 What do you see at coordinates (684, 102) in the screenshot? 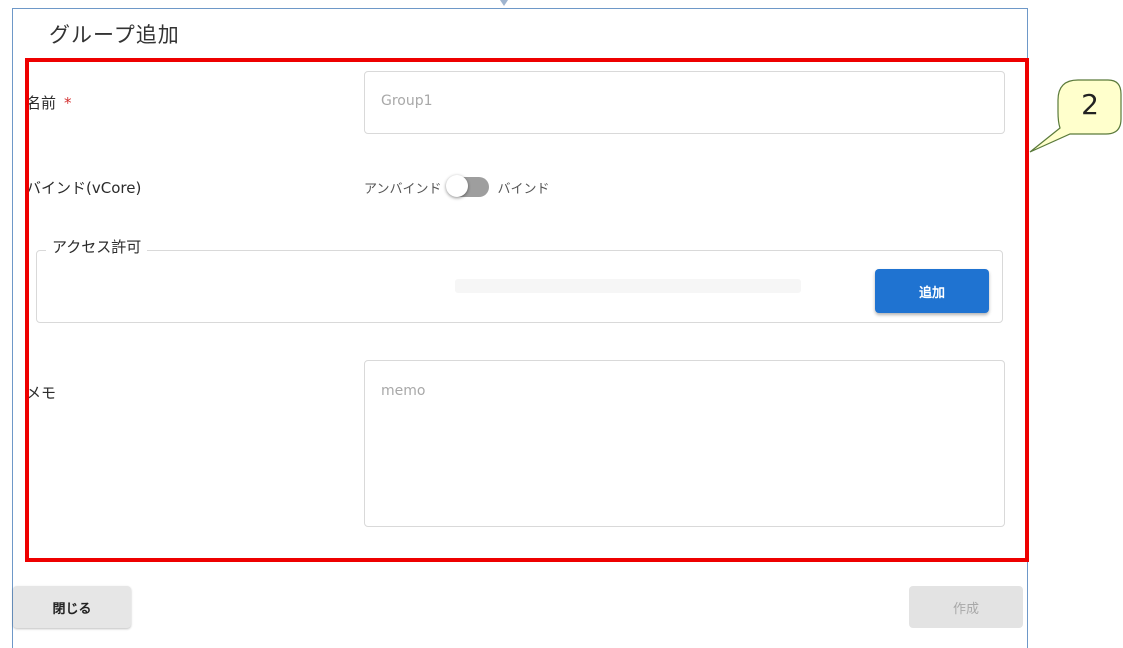
I see `group-name-input: Group1` at bounding box center [684, 102].